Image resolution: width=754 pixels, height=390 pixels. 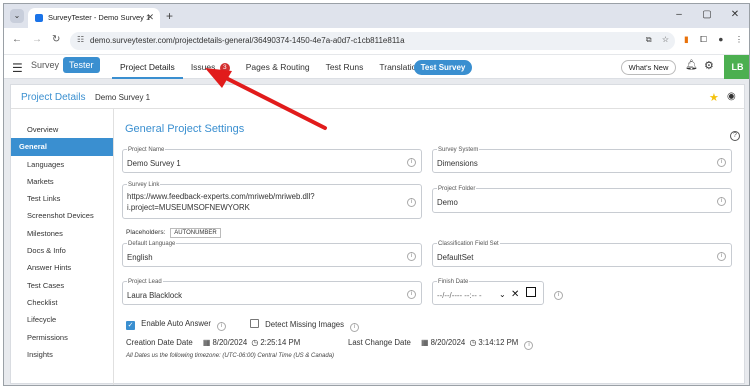 What do you see at coordinates (150, 17) in the screenshot?
I see `close-tab-icon: ✕` at bounding box center [150, 17].